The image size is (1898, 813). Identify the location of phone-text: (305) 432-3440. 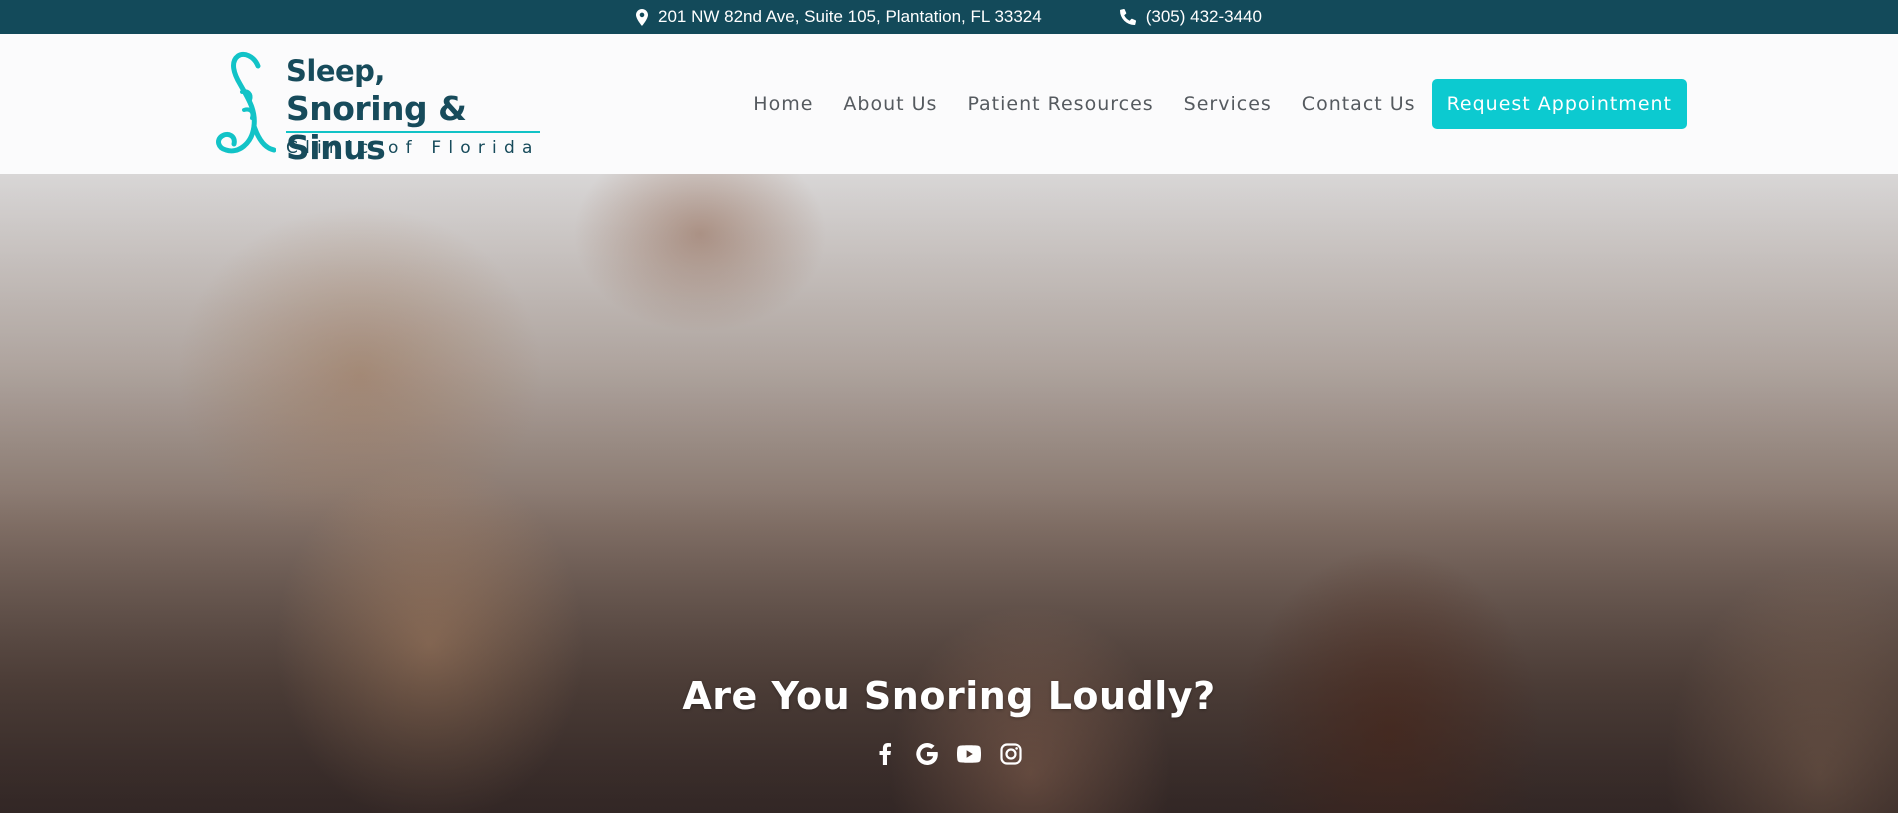
(1203, 16).